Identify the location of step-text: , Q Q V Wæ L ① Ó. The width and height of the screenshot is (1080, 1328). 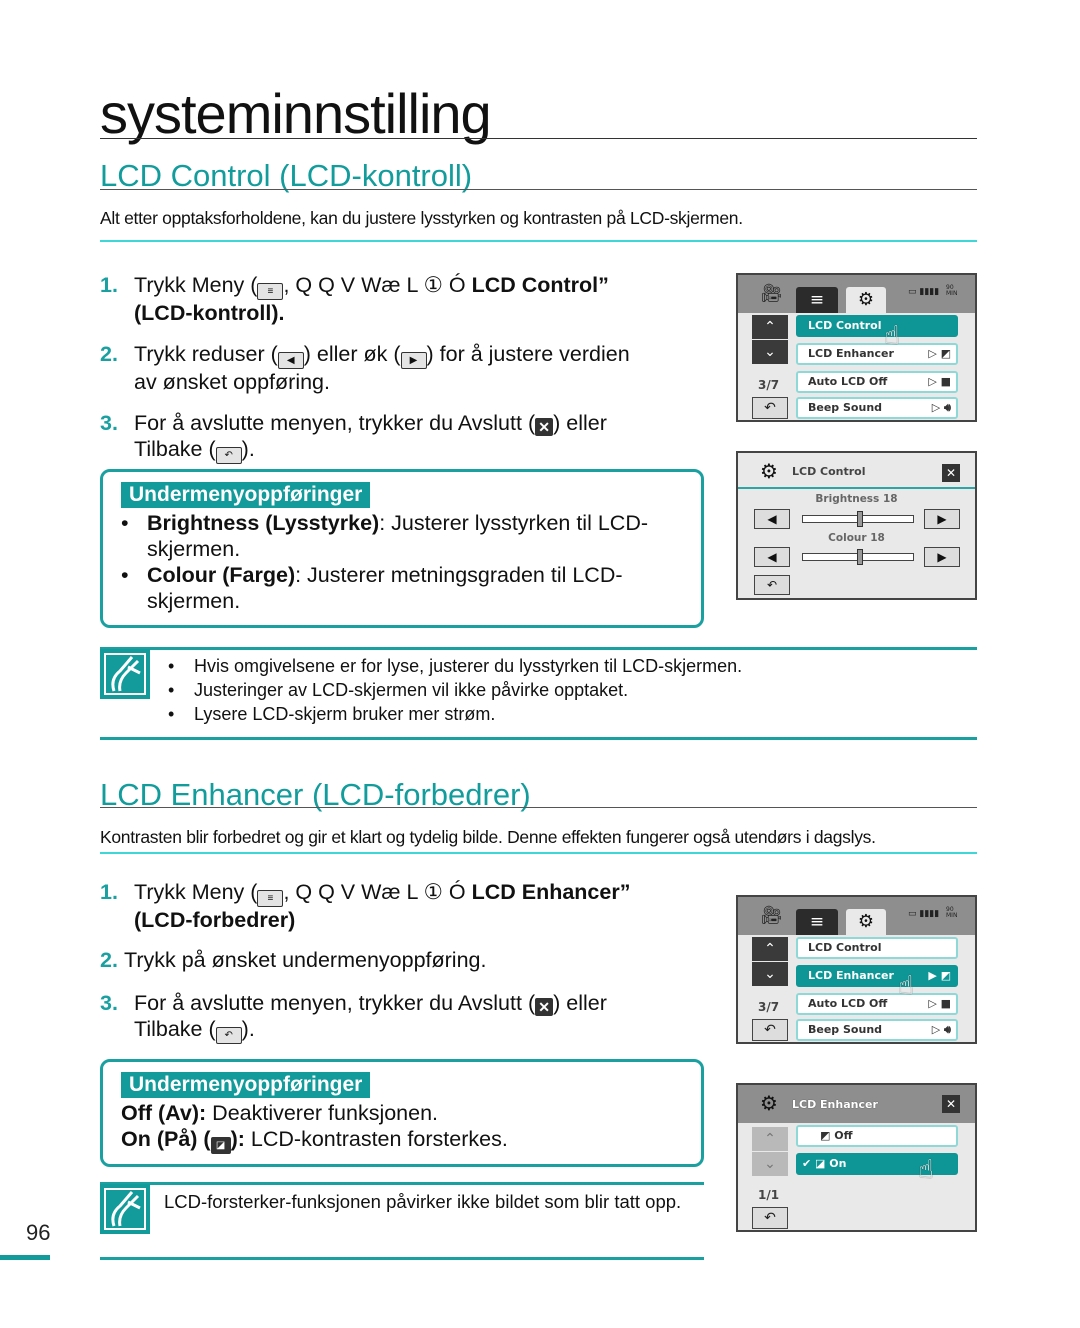
(377, 892).